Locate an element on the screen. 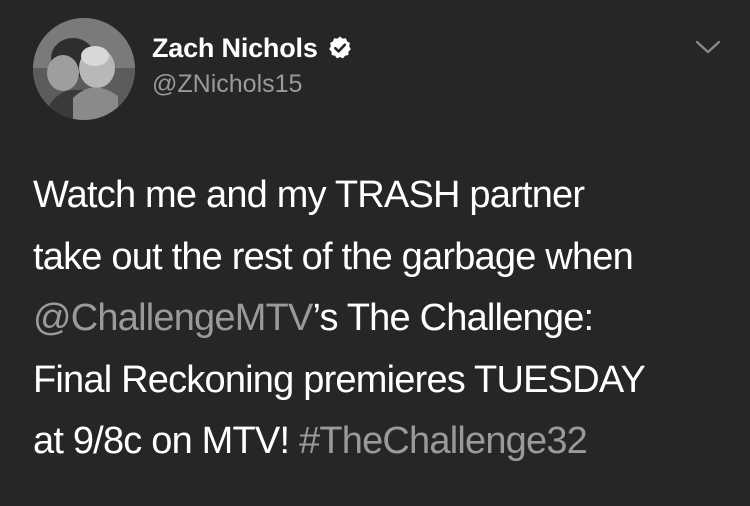  tweet-line-4: Final Reckoning premieres TUESDAY is located at coordinates (339, 379).